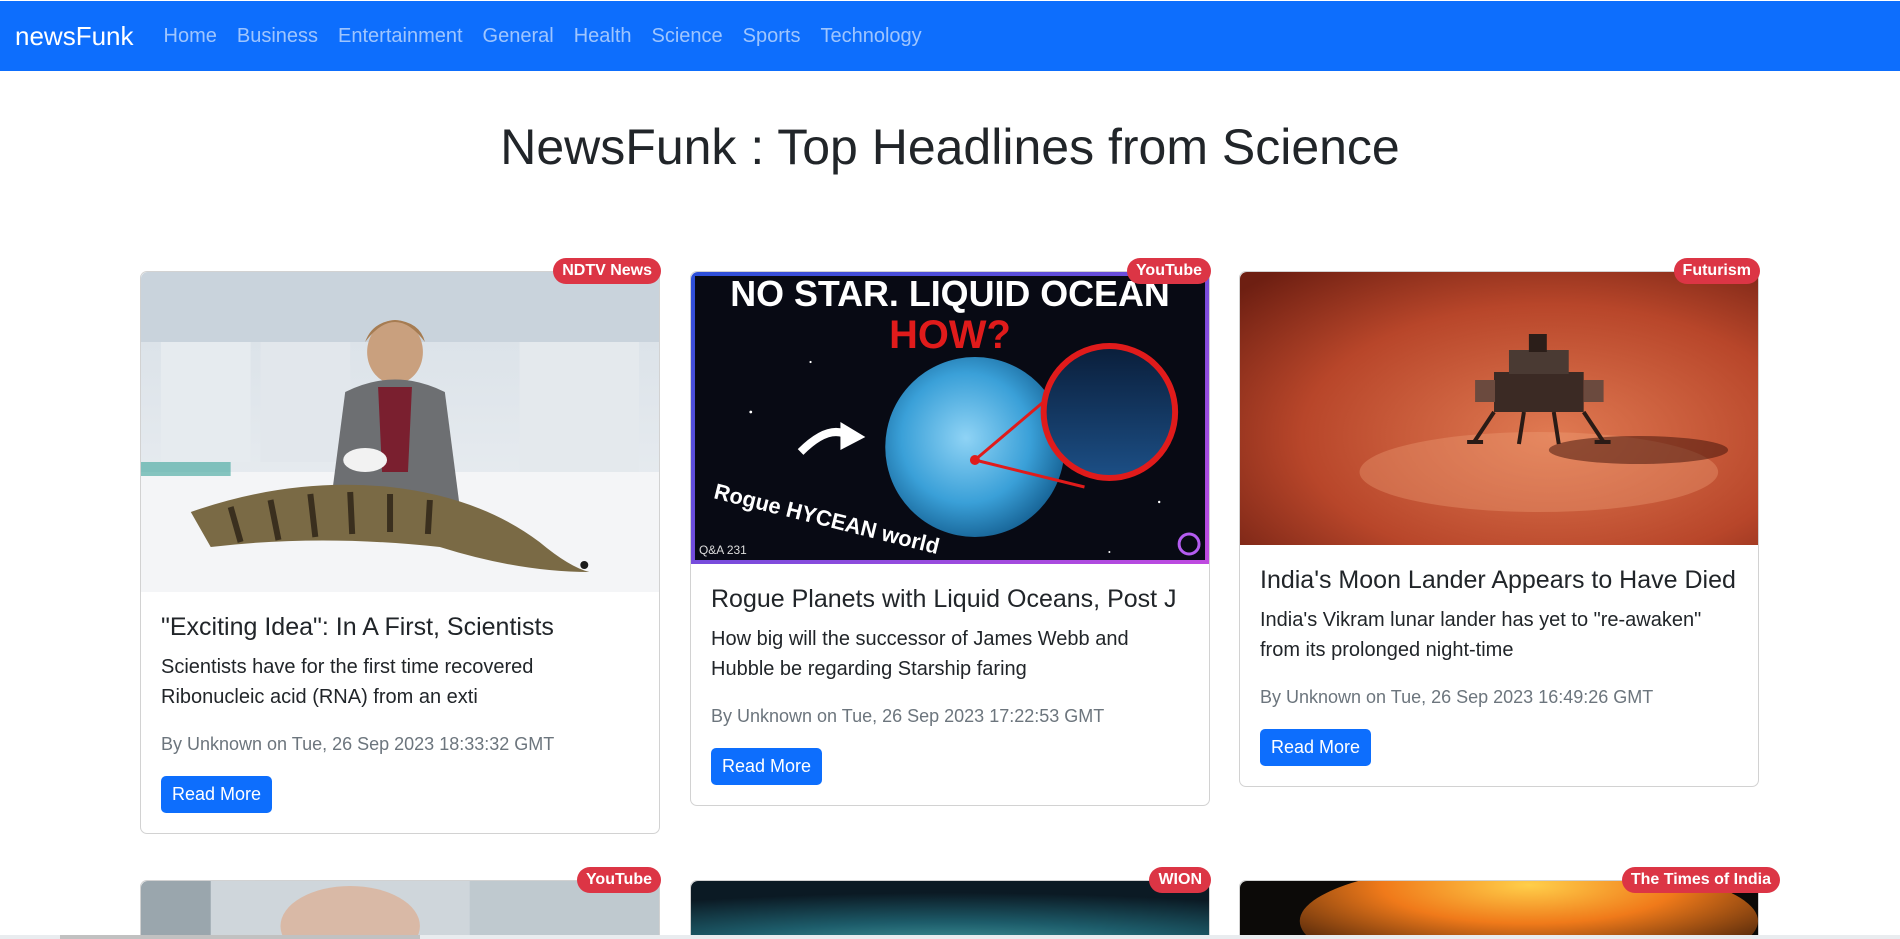 This screenshot has height=939, width=1900. I want to click on nav-link-science: Science, so click(687, 36).